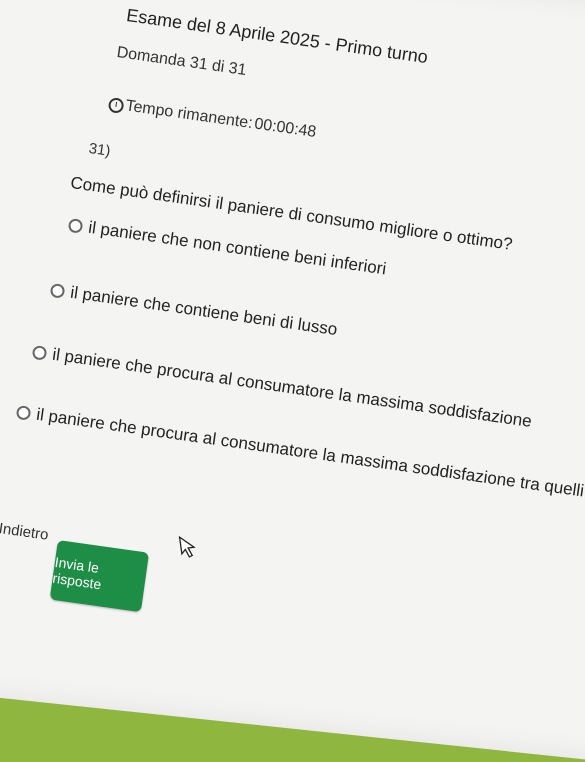 The height and width of the screenshot is (762, 585). What do you see at coordinates (285, 128) in the screenshot?
I see `timer-value: 00:00:48` at bounding box center [285, 128].